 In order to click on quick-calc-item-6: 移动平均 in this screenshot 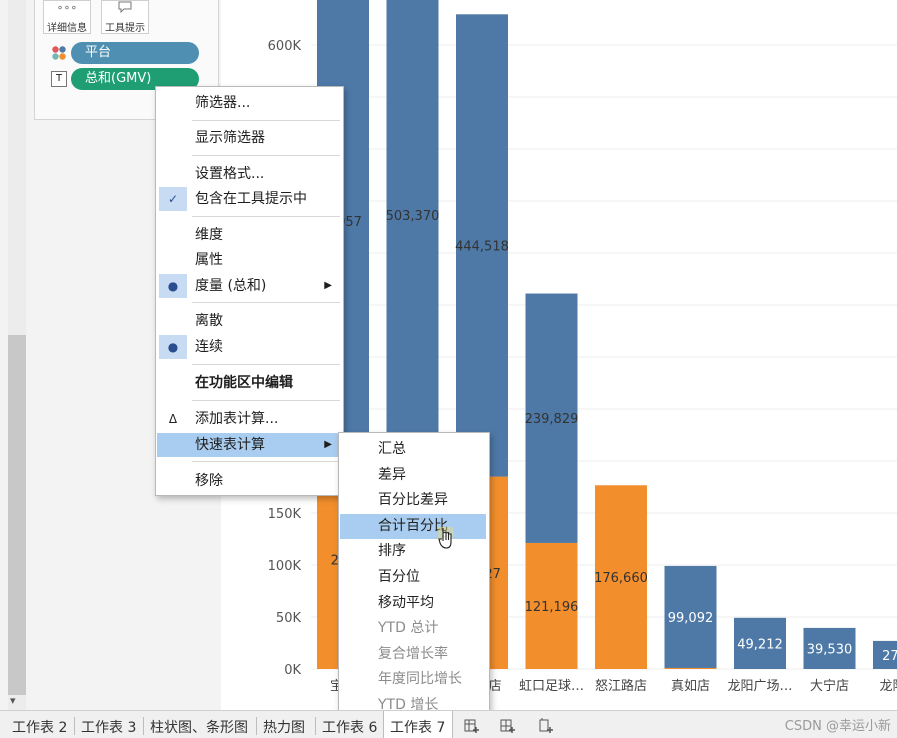, I will do `click(413, 603)`.